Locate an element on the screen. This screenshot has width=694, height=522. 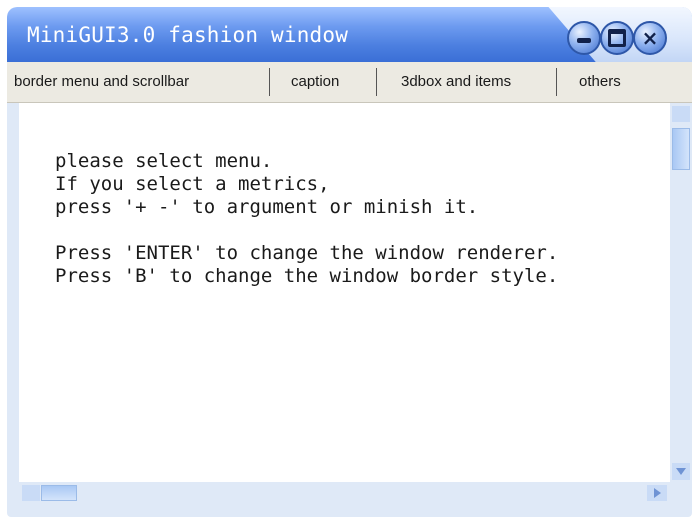
scroll-left-button is located at coordinates (31, 493).